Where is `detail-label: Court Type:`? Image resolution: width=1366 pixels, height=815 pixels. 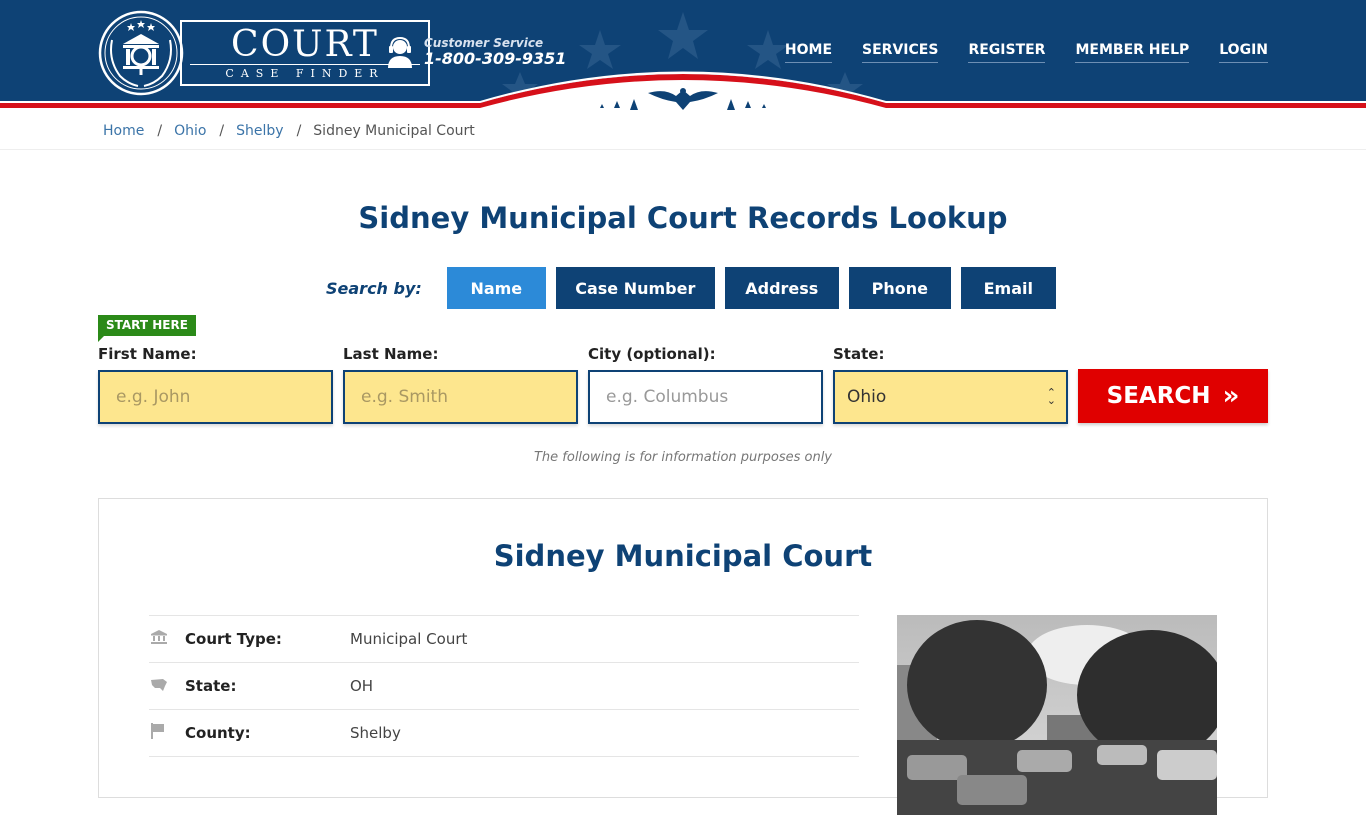 detail-label: Court Type: is located at coordinates (233, 639).